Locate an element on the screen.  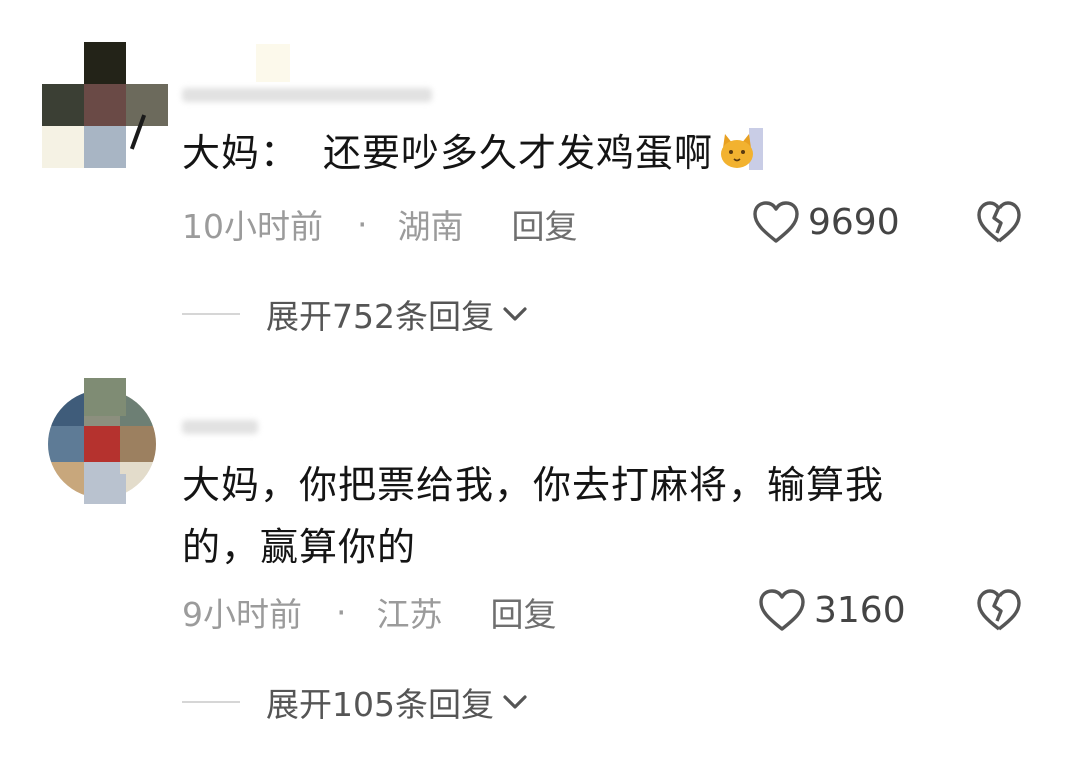
like-count: 3160 is located at coordinates (860, 610).